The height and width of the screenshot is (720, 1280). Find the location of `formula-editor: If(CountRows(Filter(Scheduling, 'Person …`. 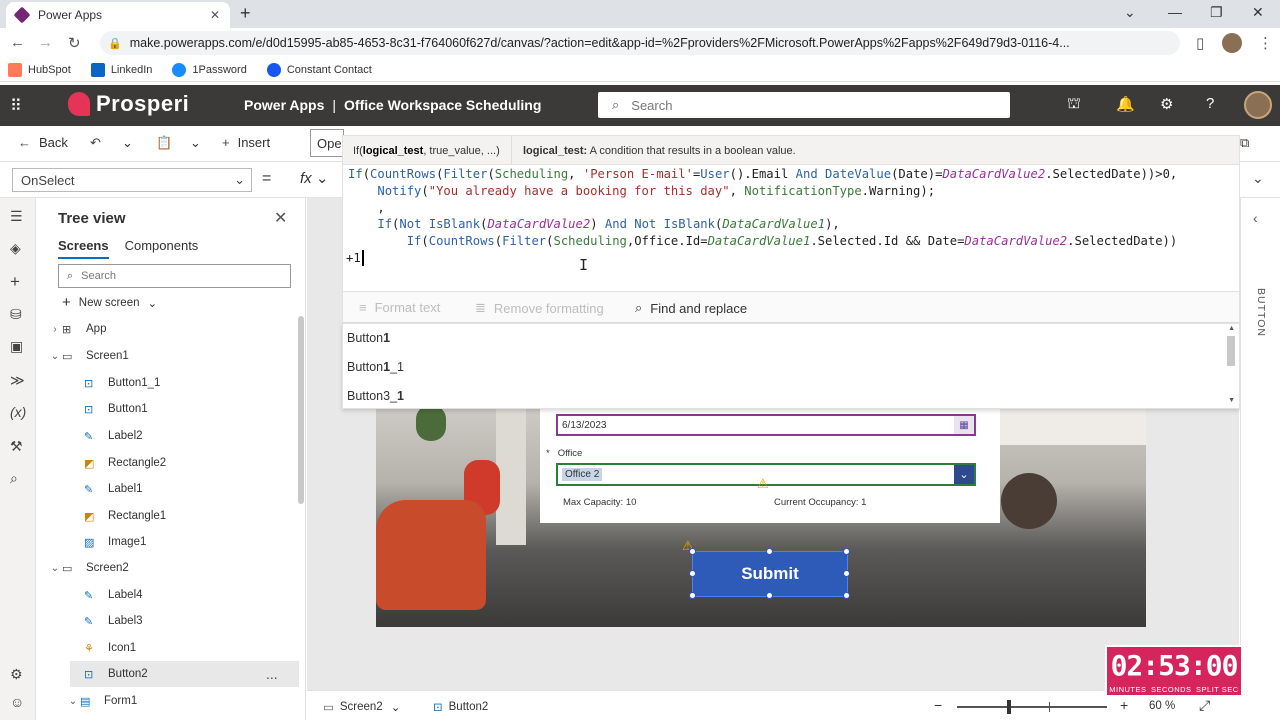

formula-editor: If(CountRows(Filter(Scheduling, 'Person … is located at coordinates (791, 228).